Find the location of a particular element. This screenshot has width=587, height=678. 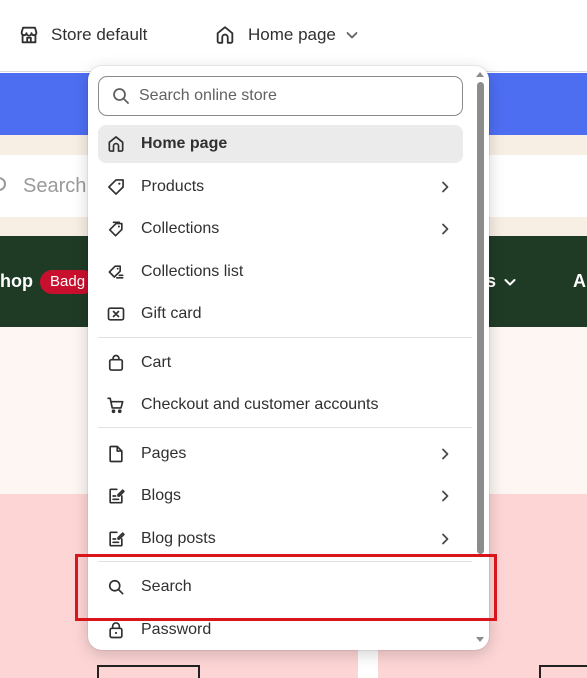

menu-item-label: Gift card is located at coordinates (171, 313).